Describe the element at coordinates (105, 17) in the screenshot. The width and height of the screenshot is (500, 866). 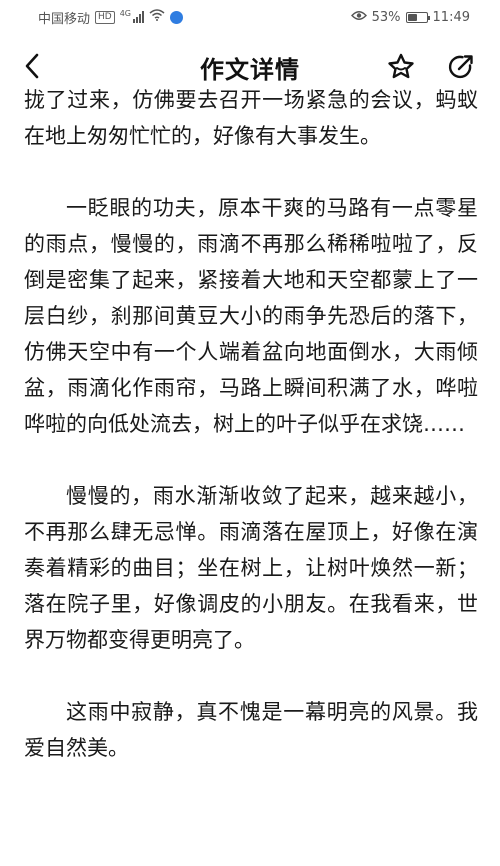
I see `hd-badge: HD` at that location.